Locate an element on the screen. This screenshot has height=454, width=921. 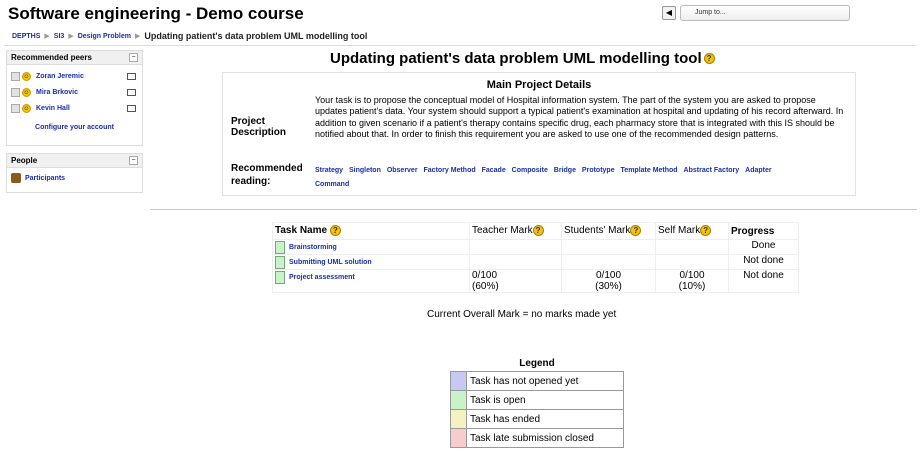
reading-label: Recommended reading: is located at coordinates (267, 175).